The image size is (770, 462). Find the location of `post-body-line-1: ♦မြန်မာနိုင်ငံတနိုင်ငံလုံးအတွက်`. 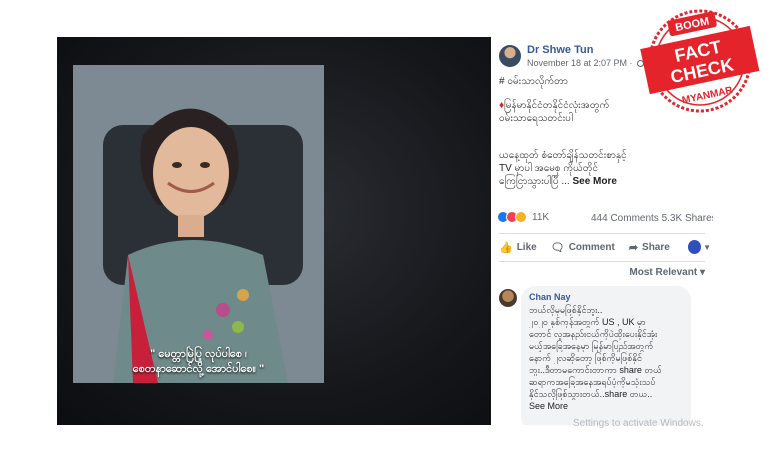

post-body-line-1: ♦မြန်မာနိုင်ငံတနိုင်ငံလုံးအတွက် is located at coordinates (554, 105).